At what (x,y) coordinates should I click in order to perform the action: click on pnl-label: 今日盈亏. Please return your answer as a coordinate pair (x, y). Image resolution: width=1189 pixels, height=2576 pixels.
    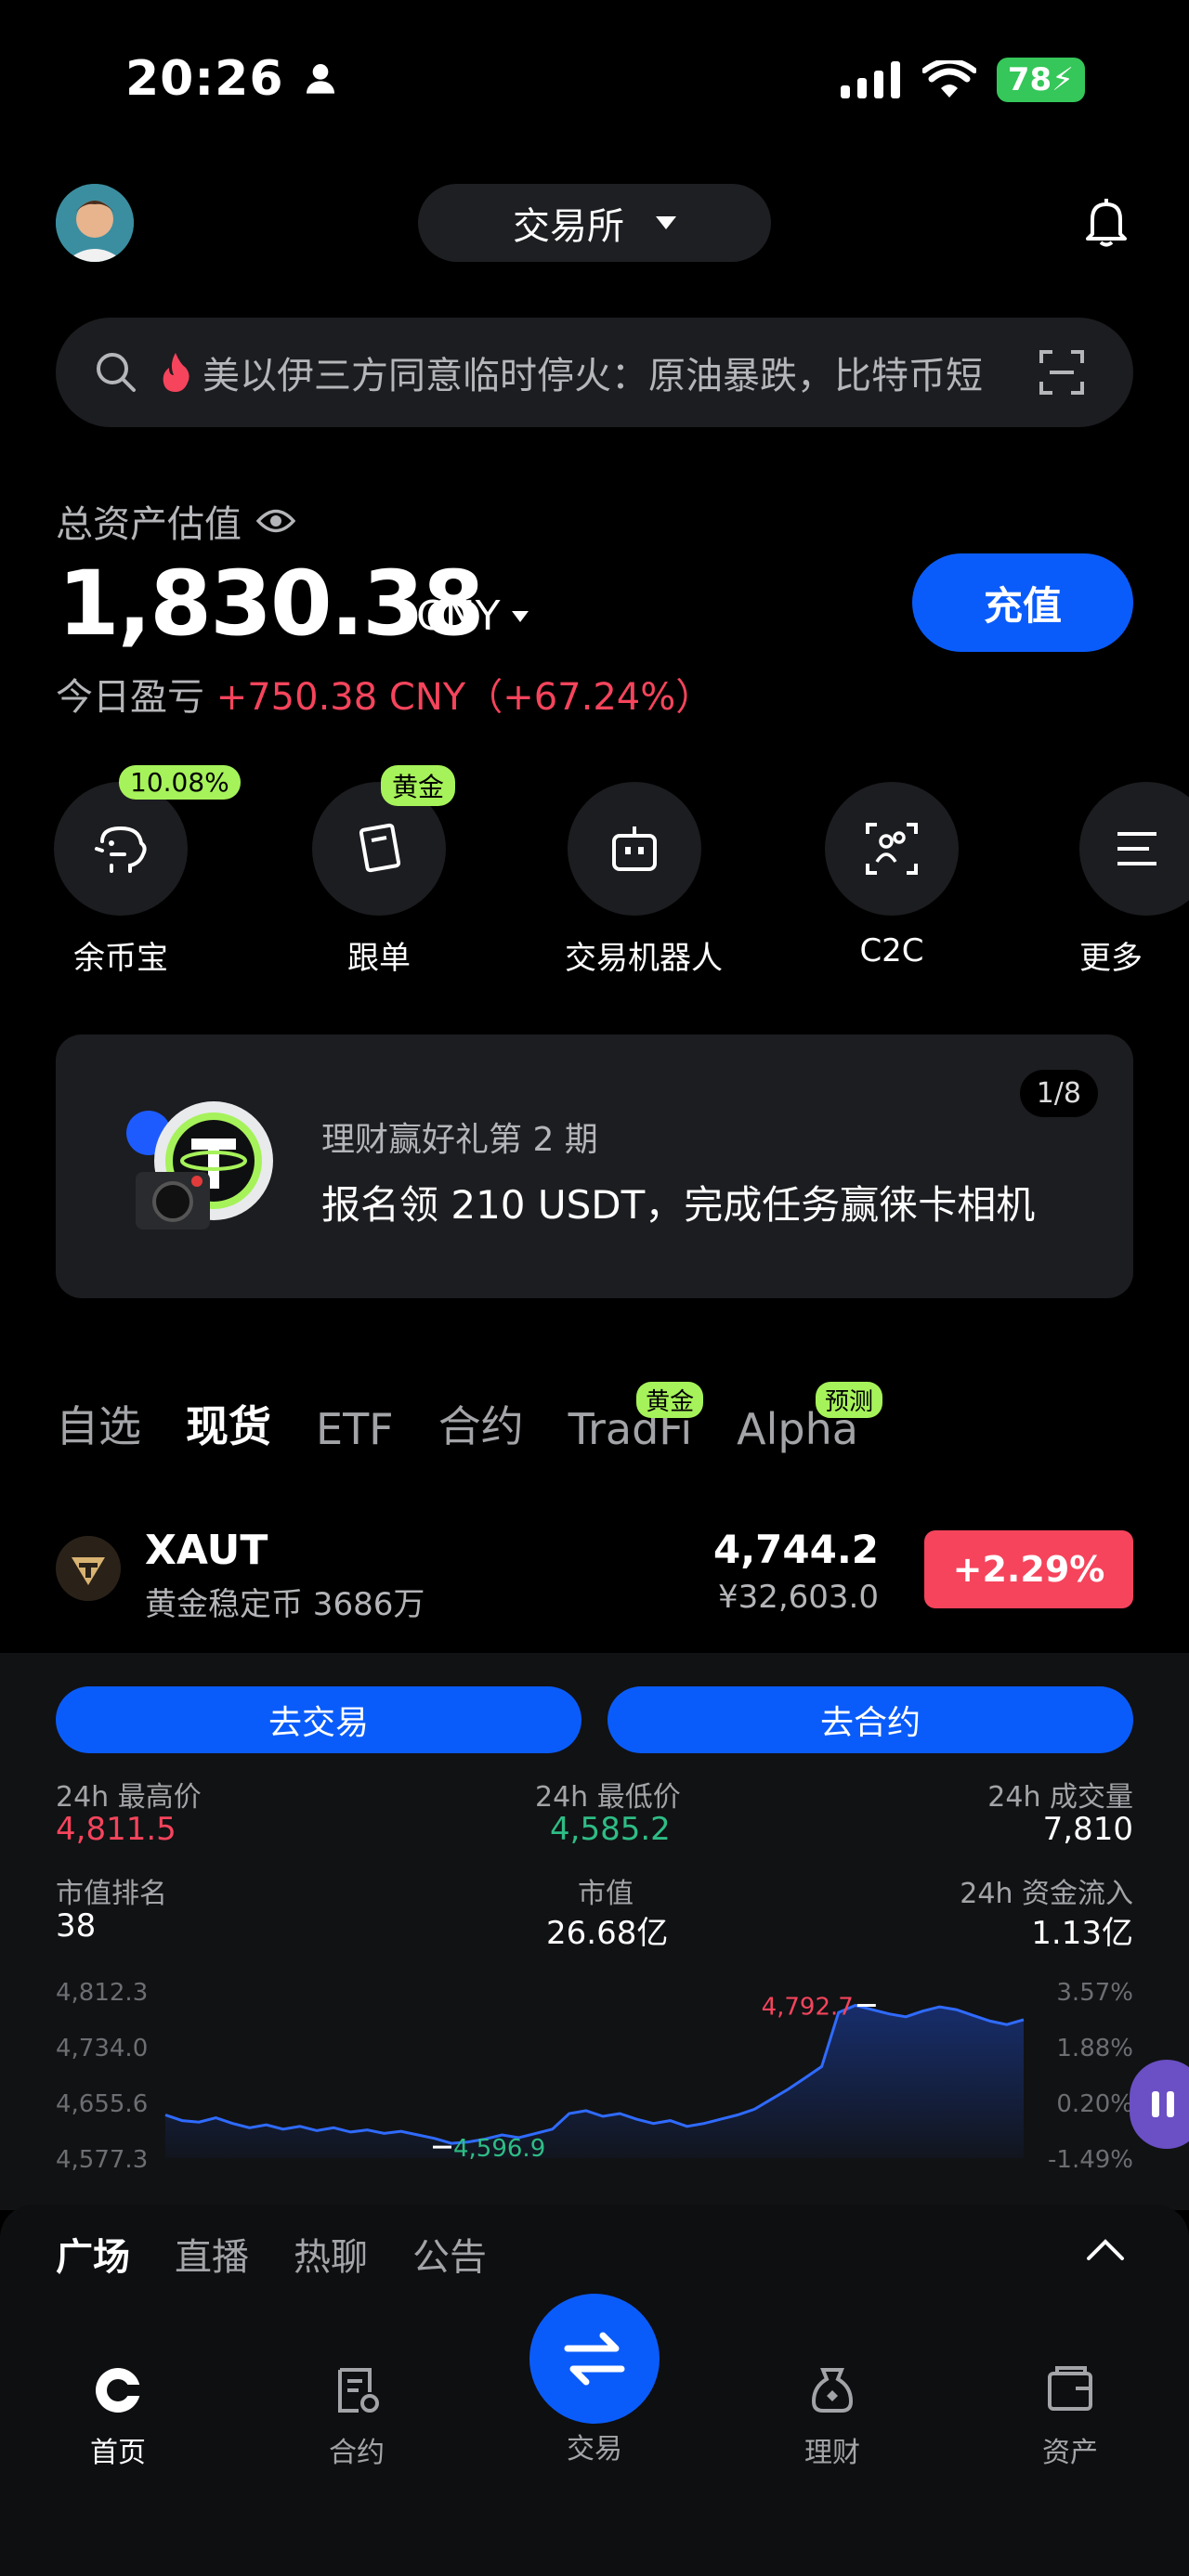
    Looking at the image, I should click on (130, 698).